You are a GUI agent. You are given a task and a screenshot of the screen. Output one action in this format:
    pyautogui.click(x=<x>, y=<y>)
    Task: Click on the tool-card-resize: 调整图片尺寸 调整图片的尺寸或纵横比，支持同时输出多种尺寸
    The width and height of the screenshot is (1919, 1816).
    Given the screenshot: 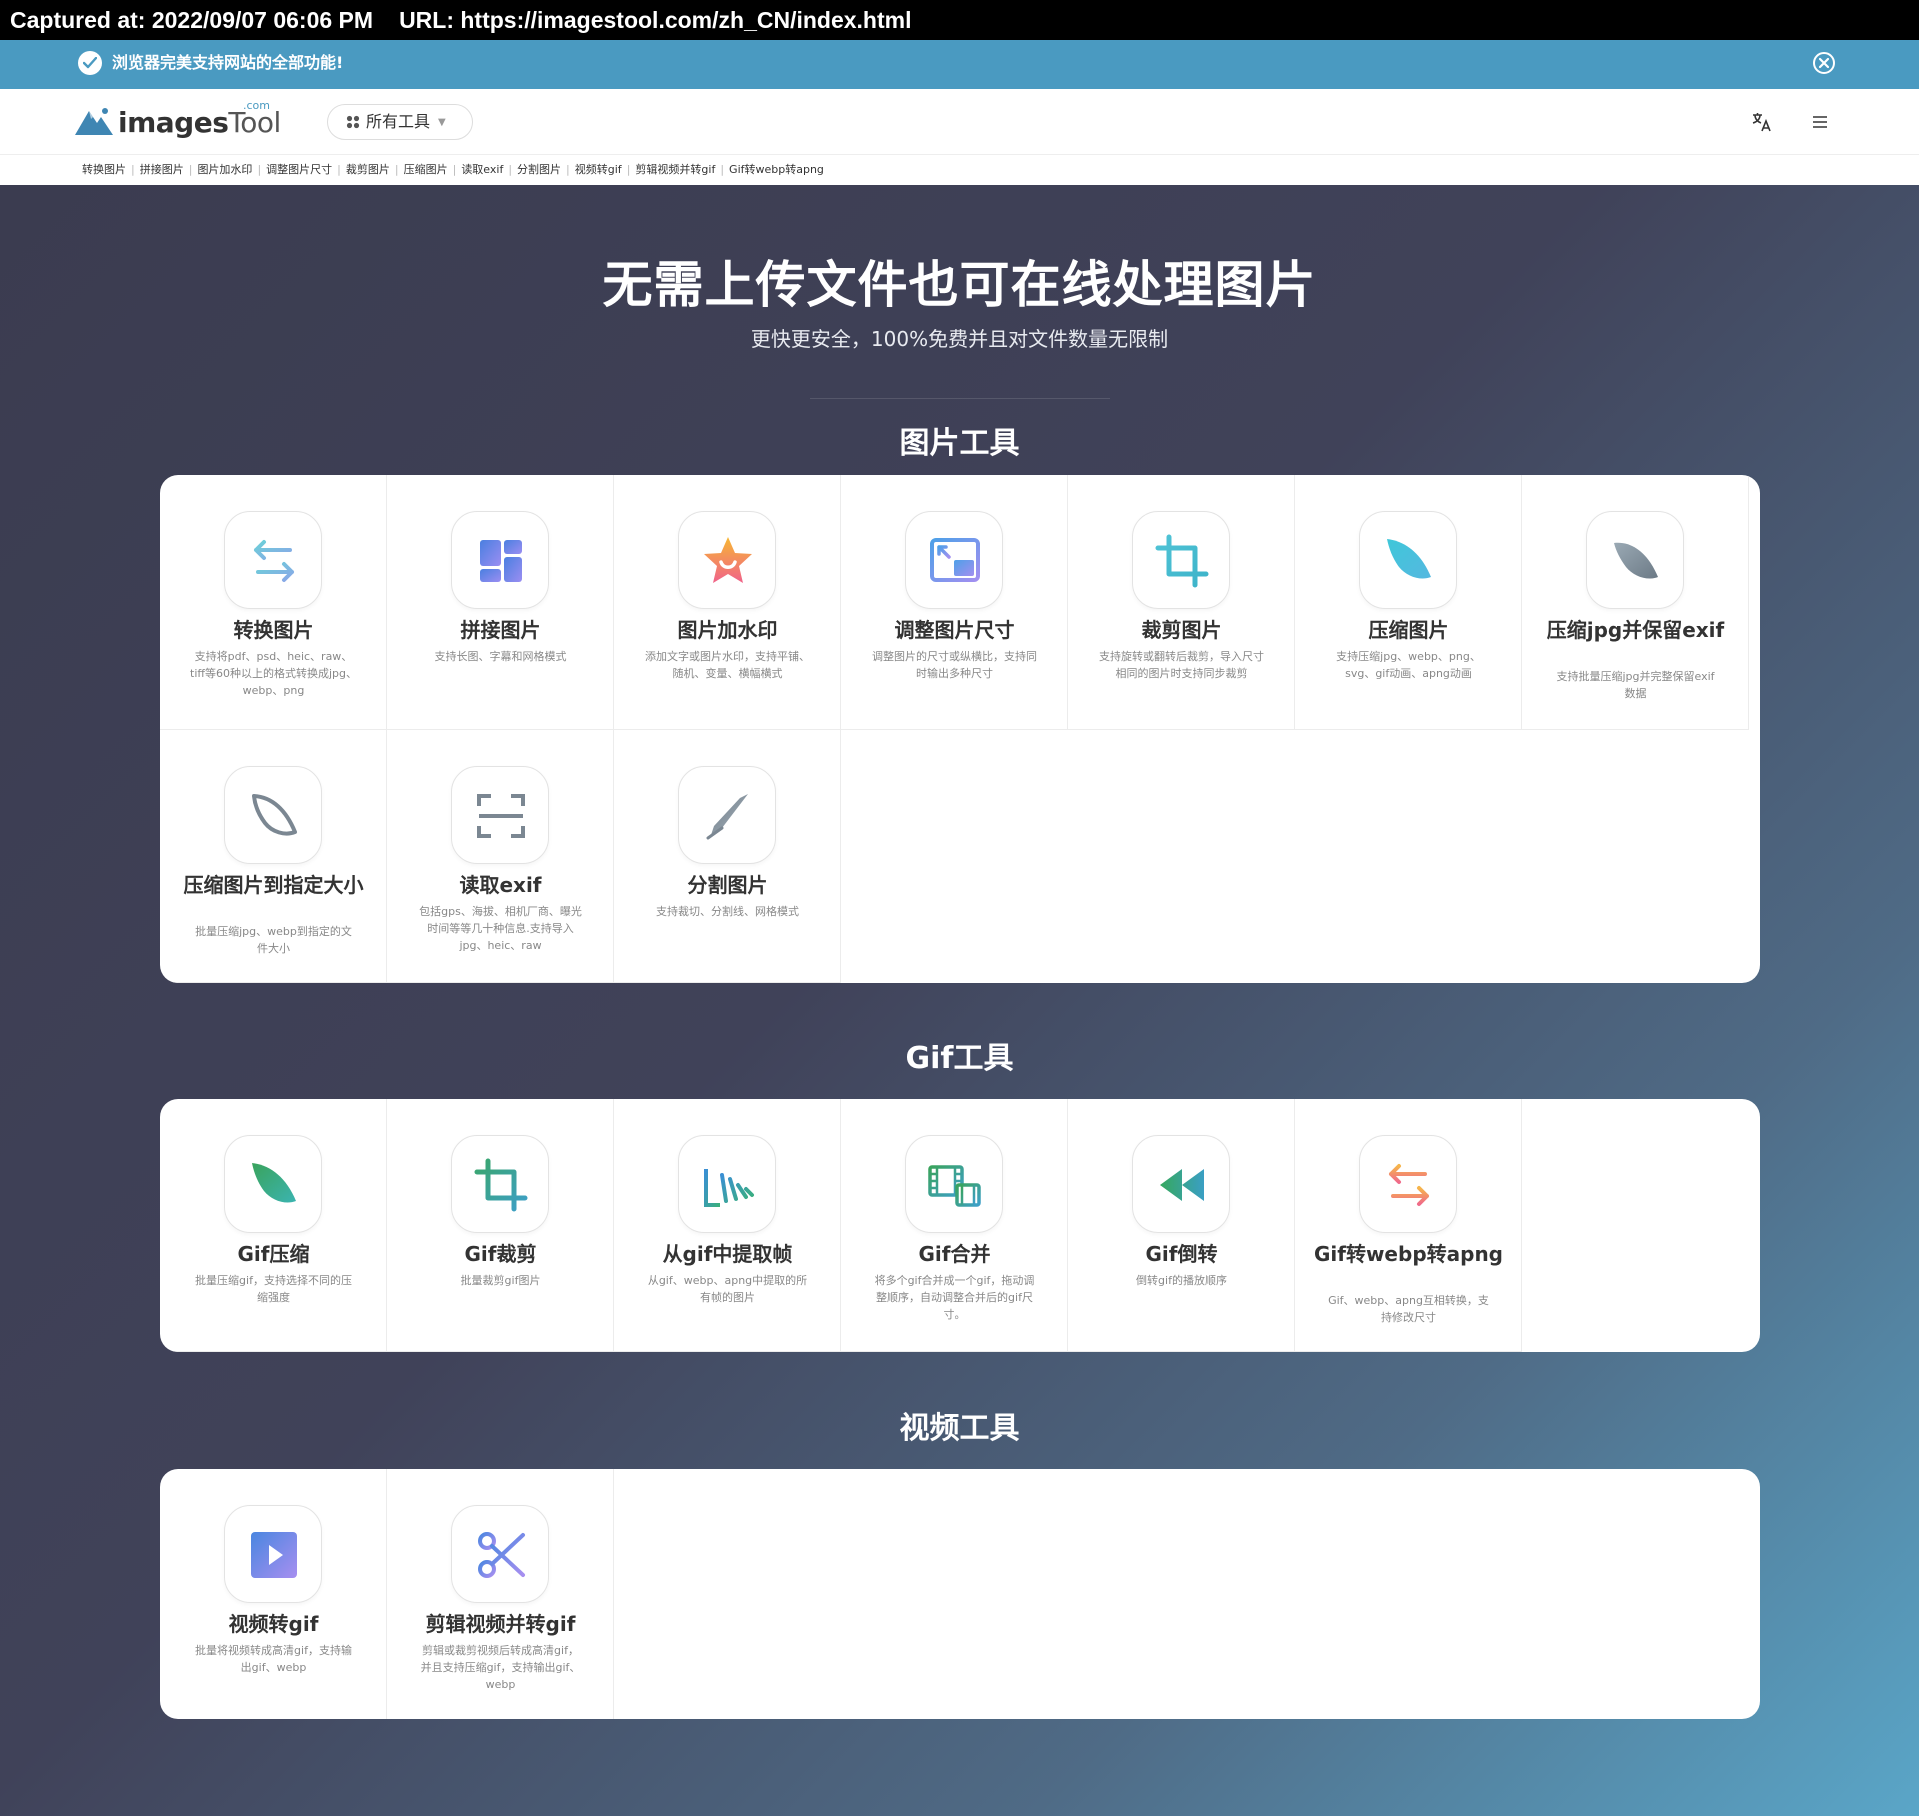 What is the action you would take?
    pyautogui.click(x=954, y=602)
    